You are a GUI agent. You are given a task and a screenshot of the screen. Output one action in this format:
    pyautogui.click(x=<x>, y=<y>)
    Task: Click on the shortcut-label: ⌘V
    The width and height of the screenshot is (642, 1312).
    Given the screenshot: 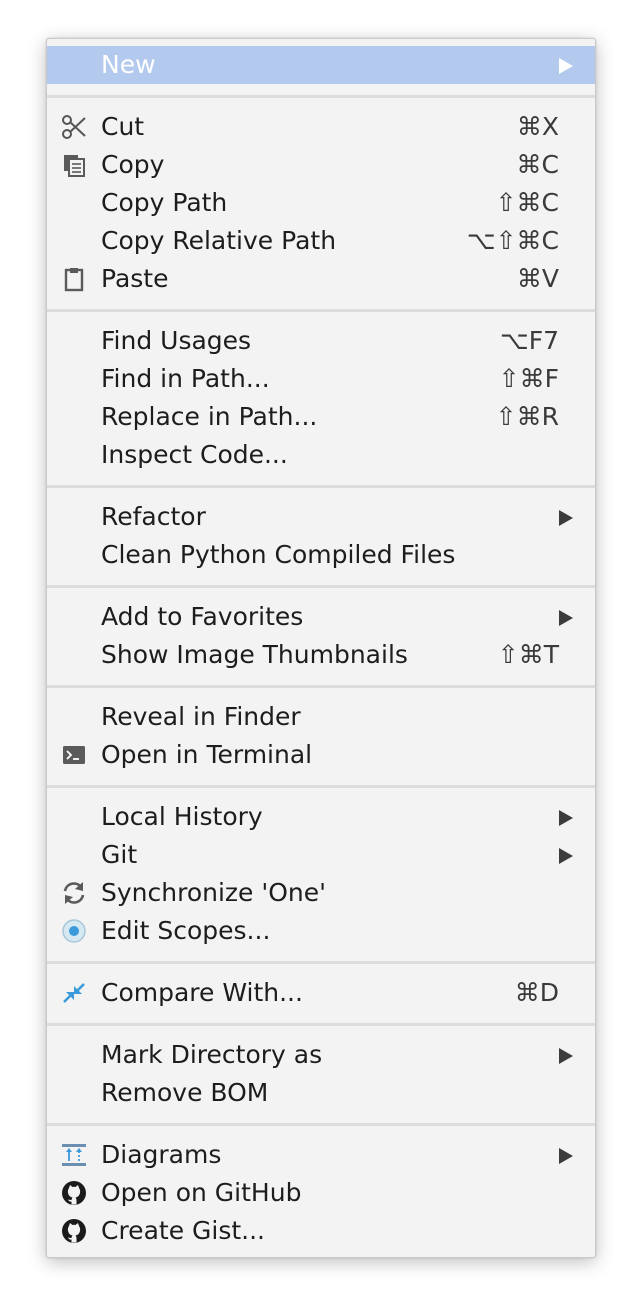 What is the action you would take?
    pyautogui.click(x=537, y=278)
    